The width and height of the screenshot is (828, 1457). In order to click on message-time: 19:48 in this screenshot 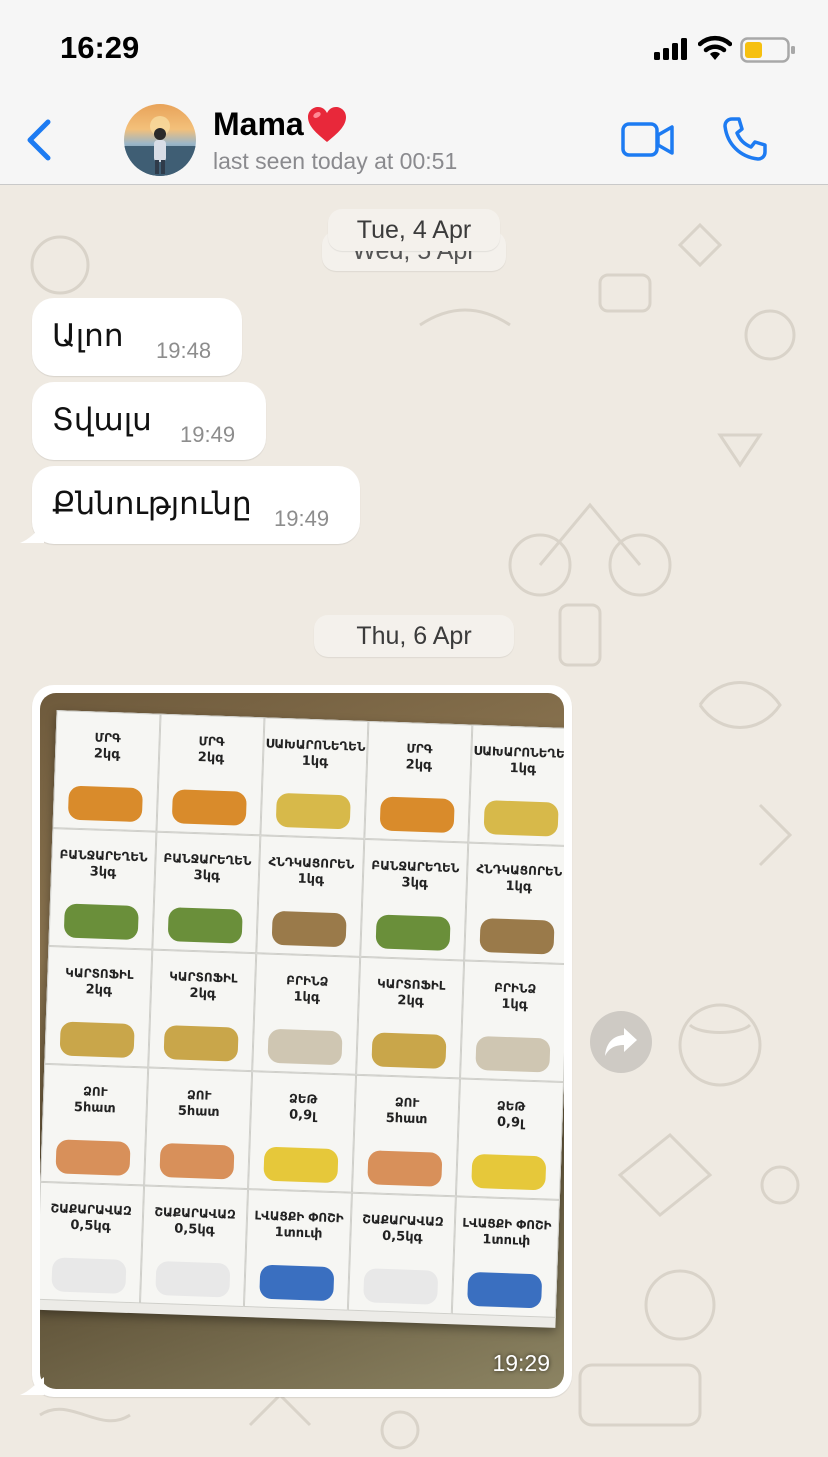, I will do `click(184, 350)`.